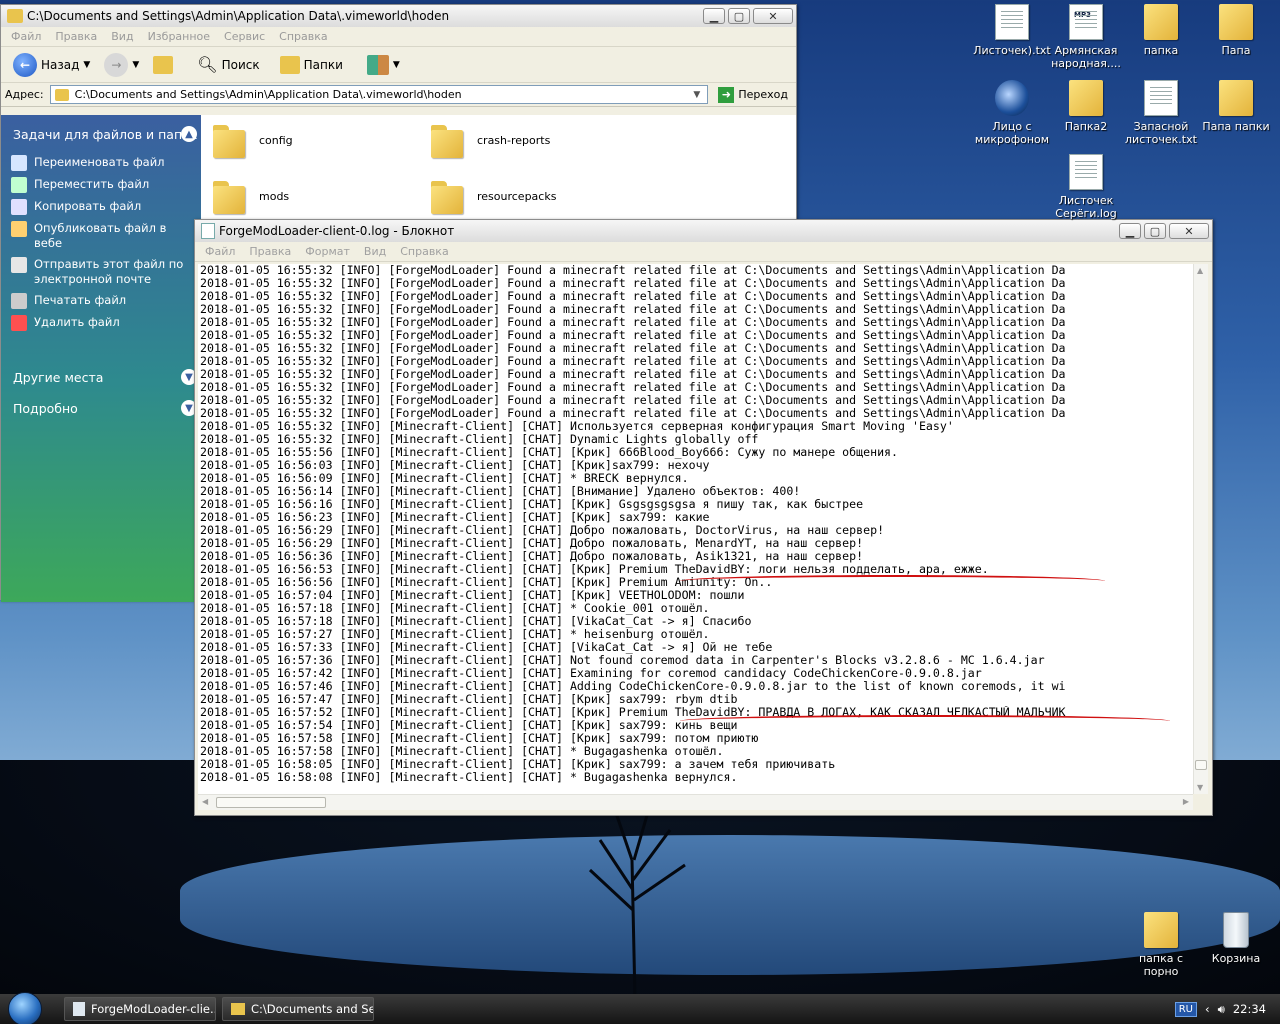 This screenshot has height=1024, width=1280. What do you see at coordinates (101, 376) in the screenshot?
I see `other-places-header: Другие места ▼` at bounding box center [101, 376].